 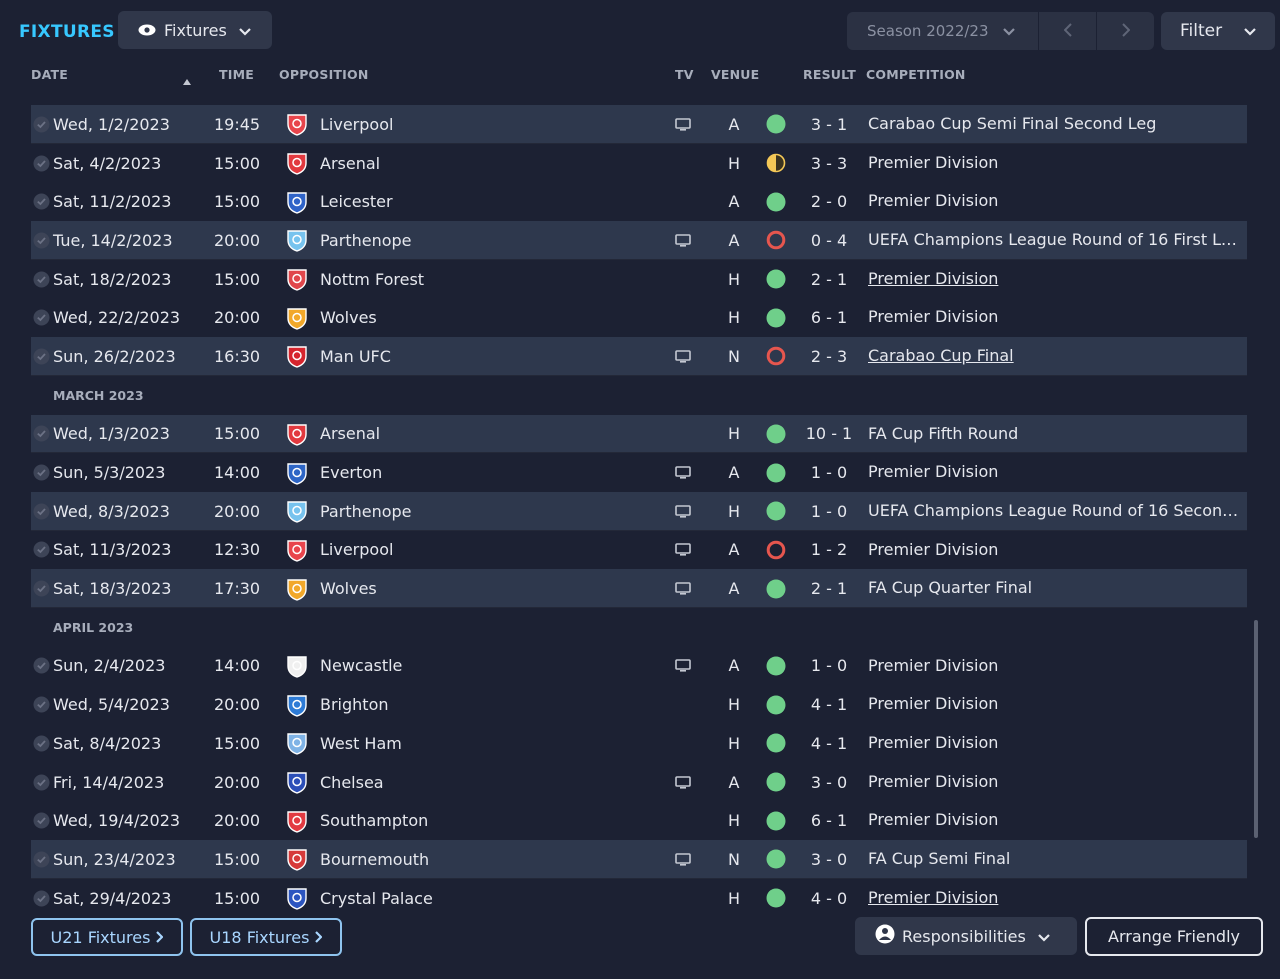 I want to click on opposition-link: Bournemouth, so click(x=374, y=859).